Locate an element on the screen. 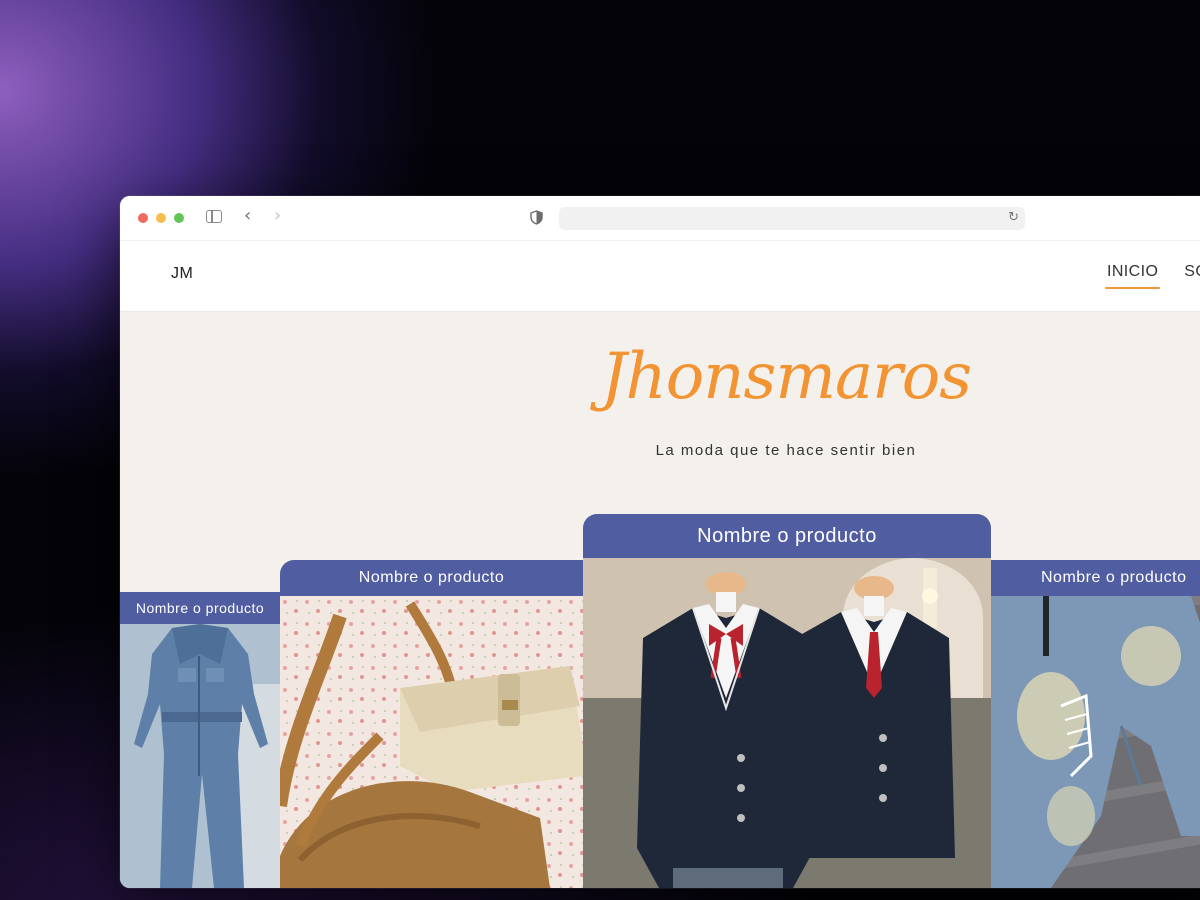 The image size is (1200, 900). browser-toolbar: ‹ › ↻ is located at coordinates (660, 218).